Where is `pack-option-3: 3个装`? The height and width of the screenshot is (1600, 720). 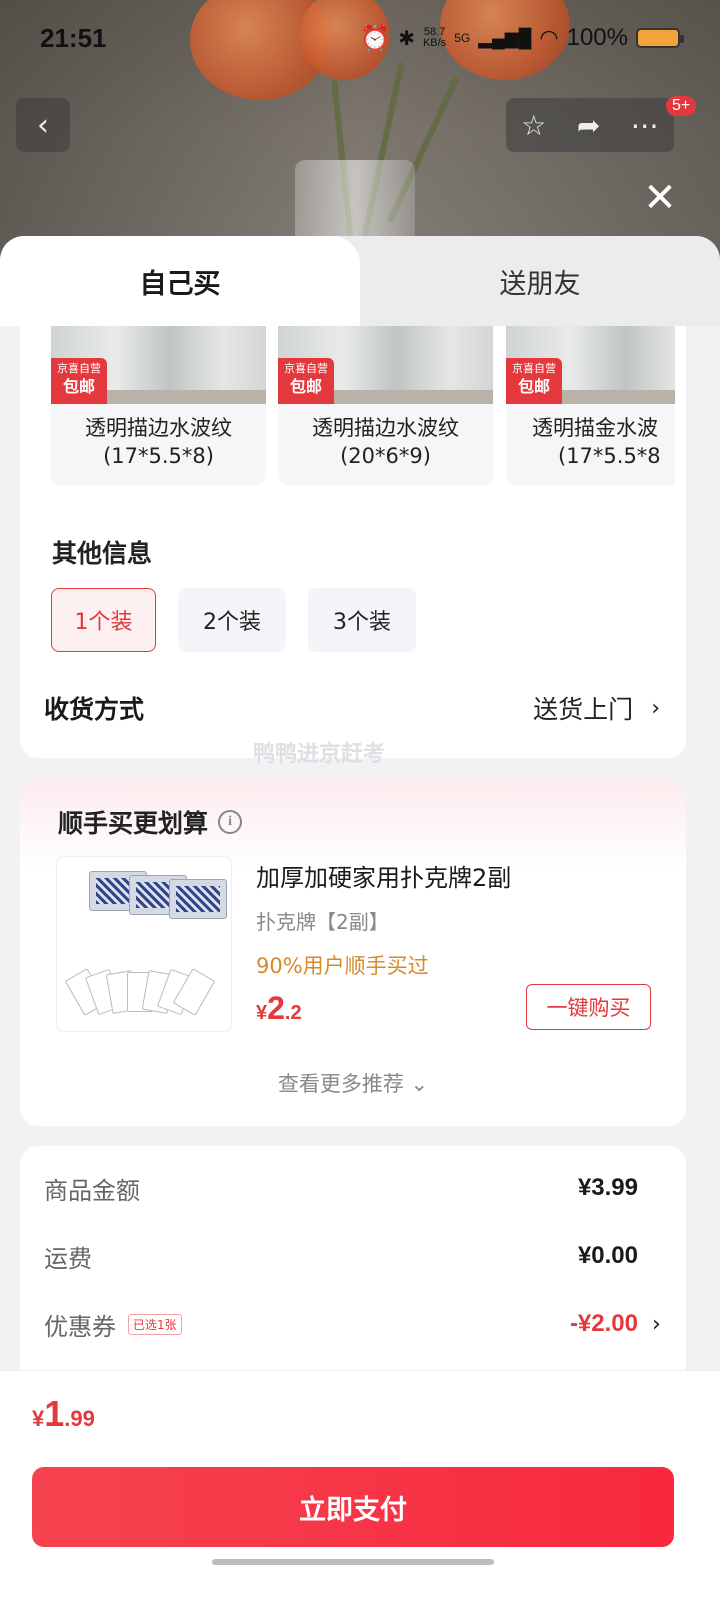 pack-option-3: 3个装 is located at coordinates (362, 620).